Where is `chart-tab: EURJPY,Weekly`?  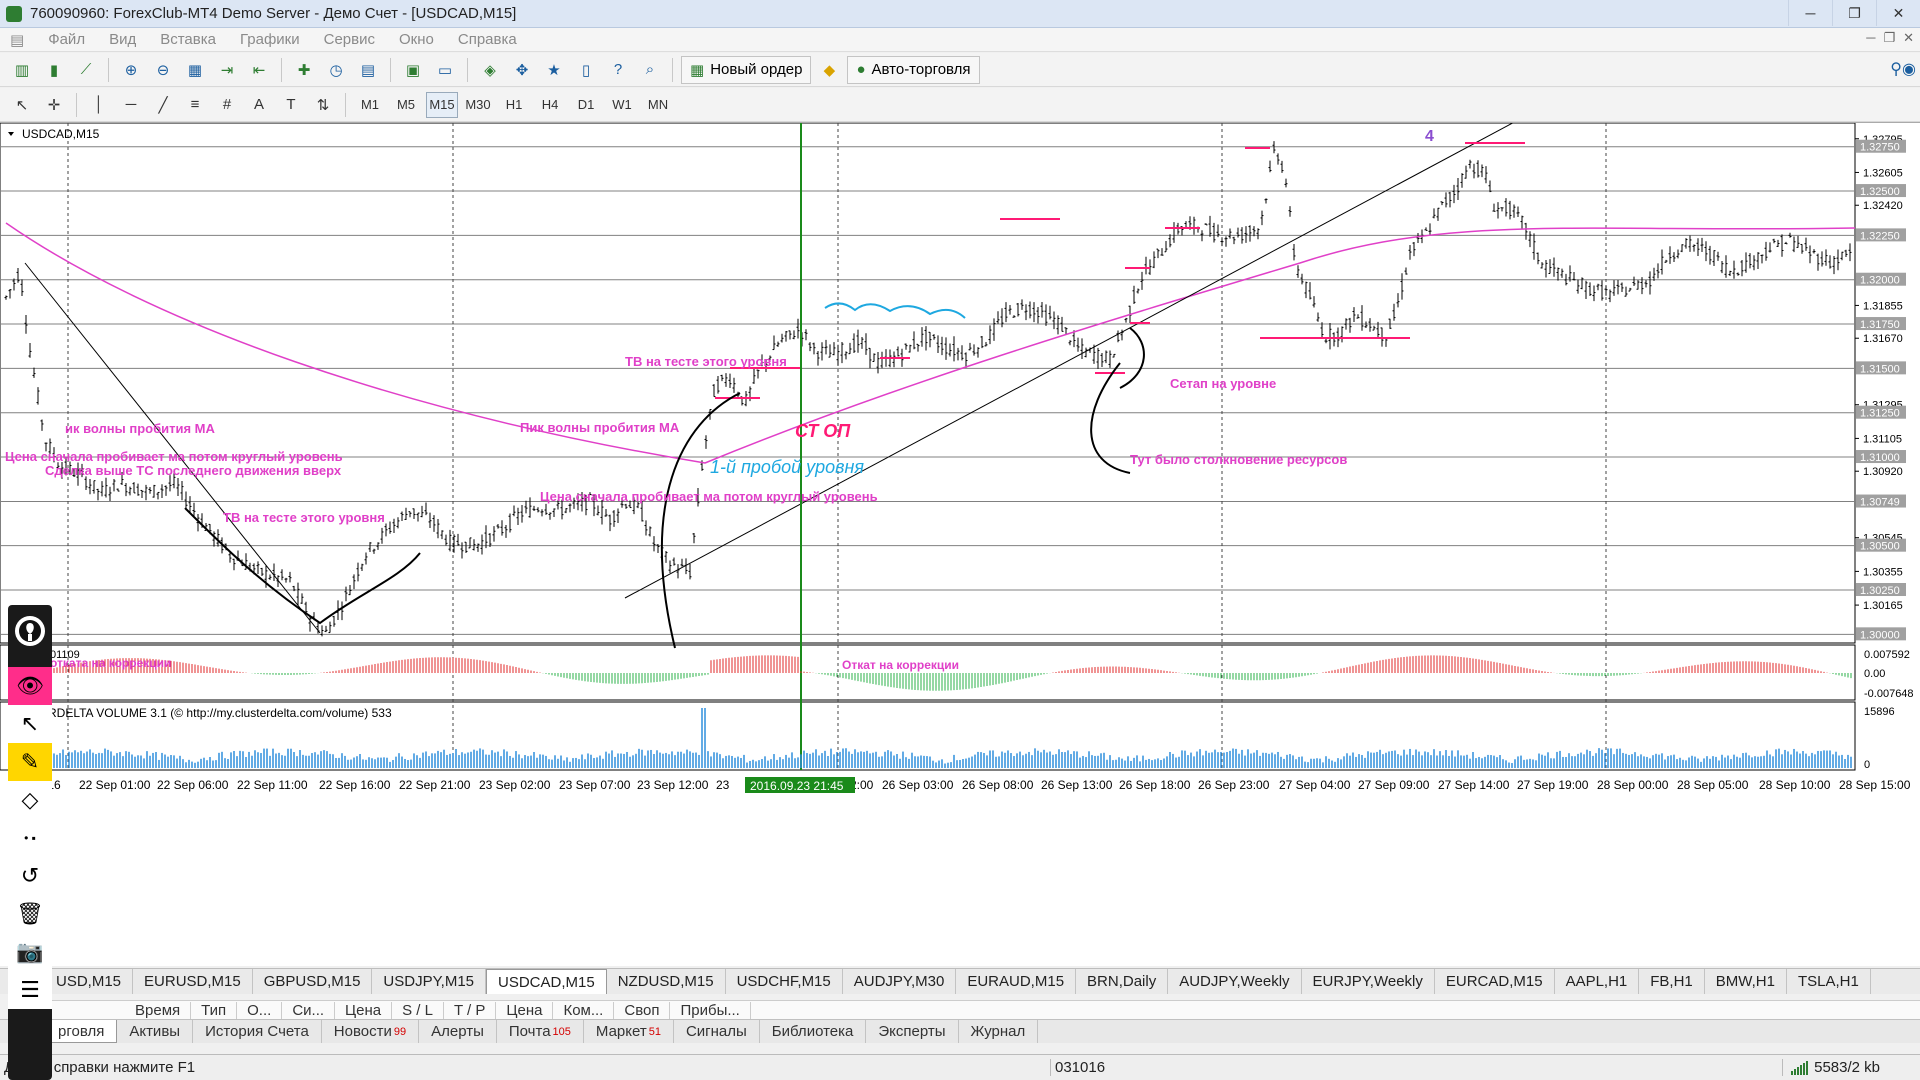 chart-tab: EURJPY,Weekly is located at coordinates (1368, 981).